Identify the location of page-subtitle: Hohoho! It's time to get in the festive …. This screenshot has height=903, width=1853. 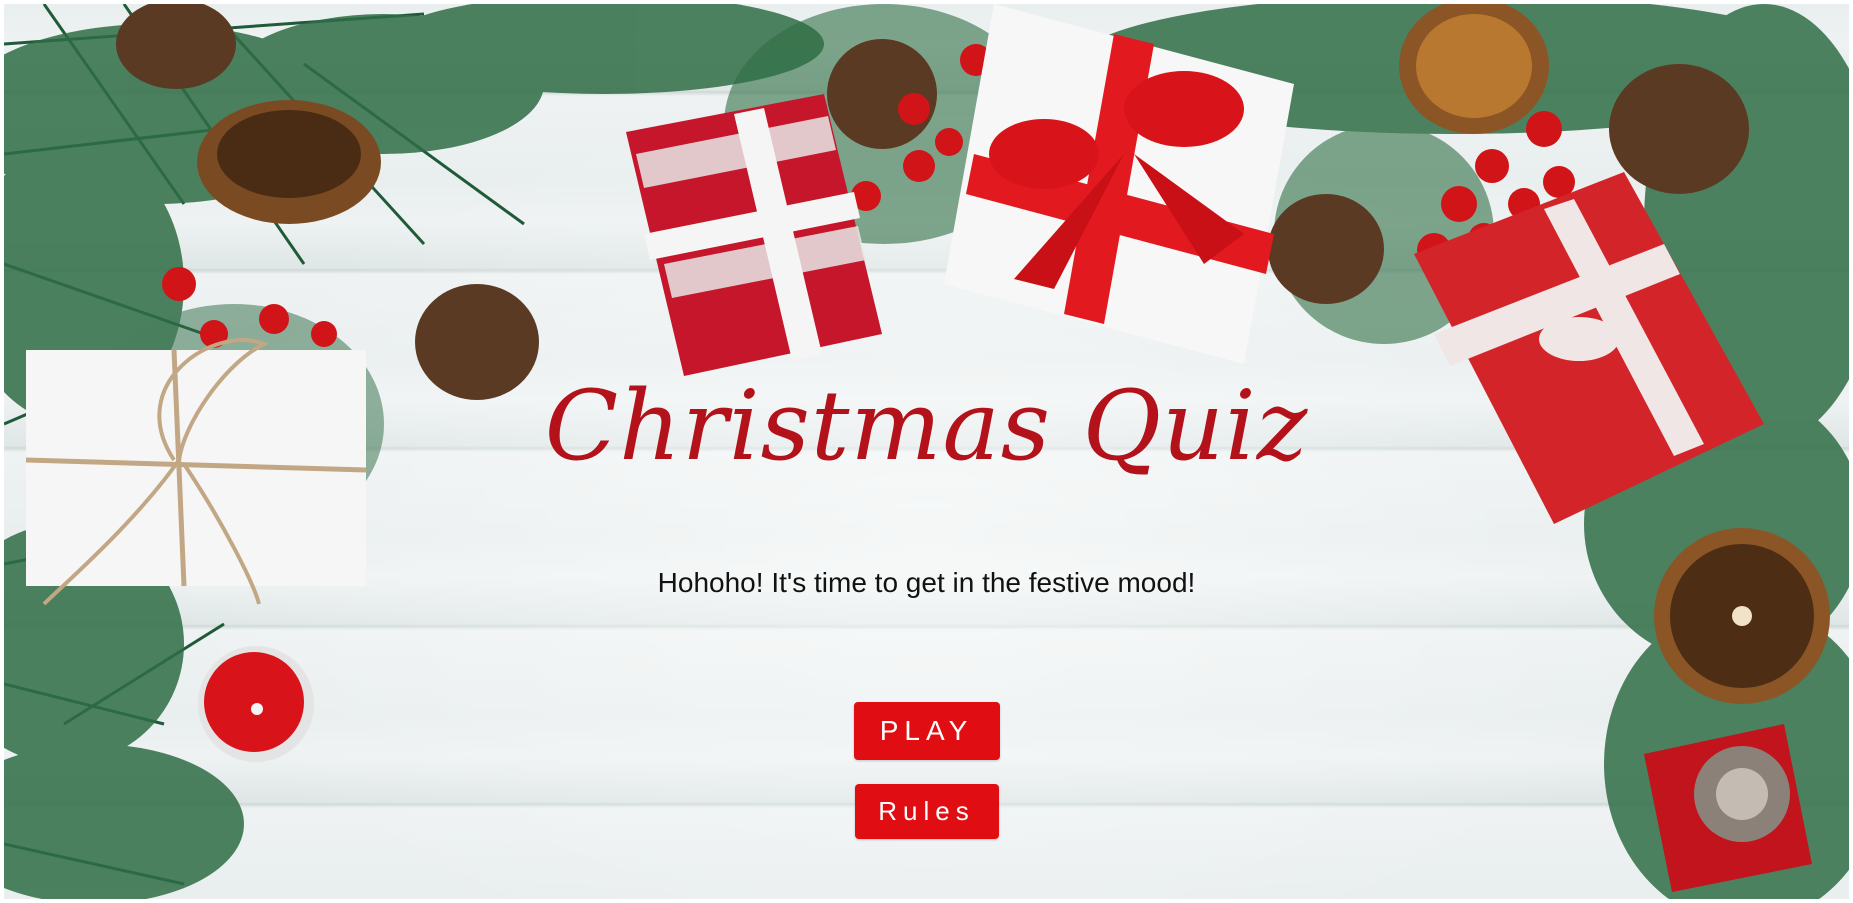
(926, 582).